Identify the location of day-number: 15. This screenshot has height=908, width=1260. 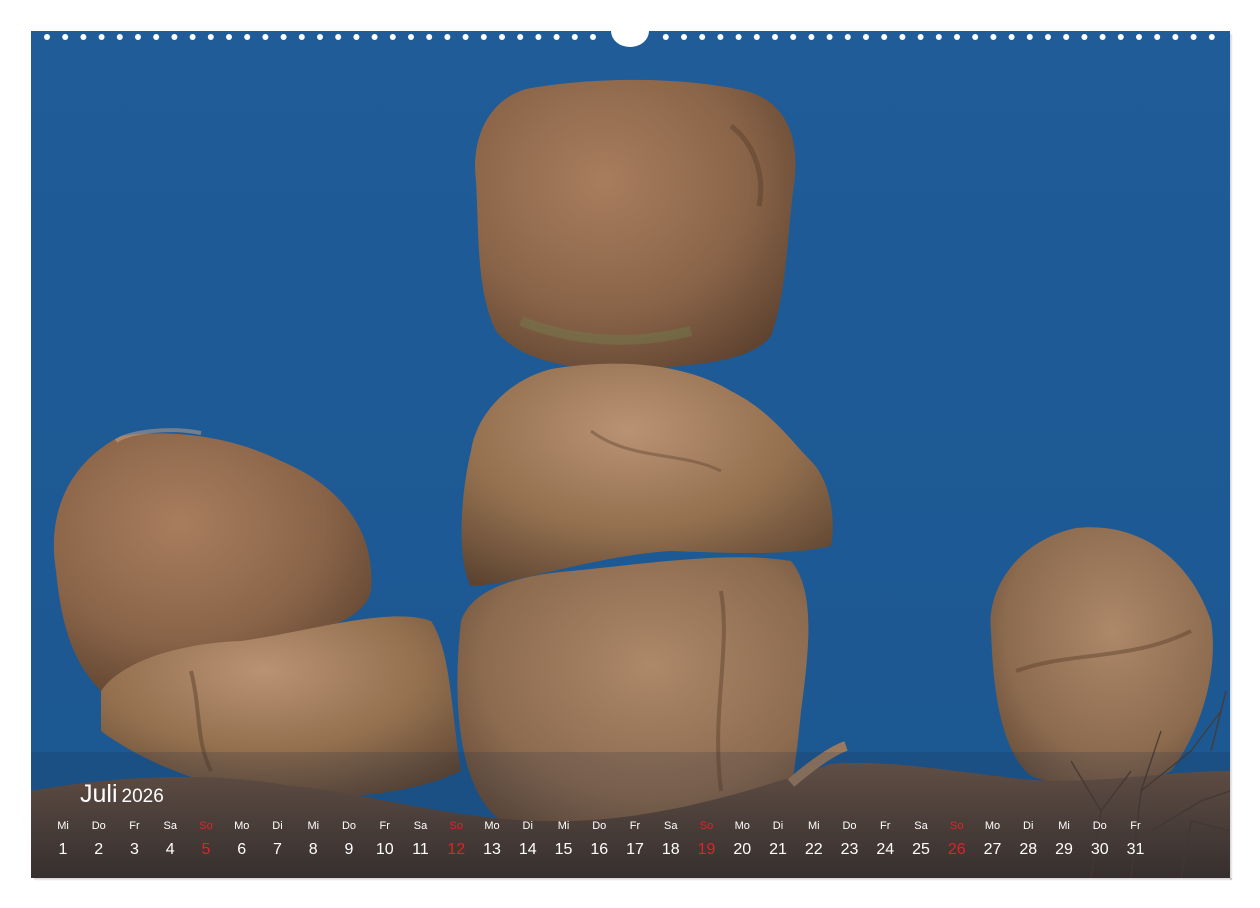
(563, 849).